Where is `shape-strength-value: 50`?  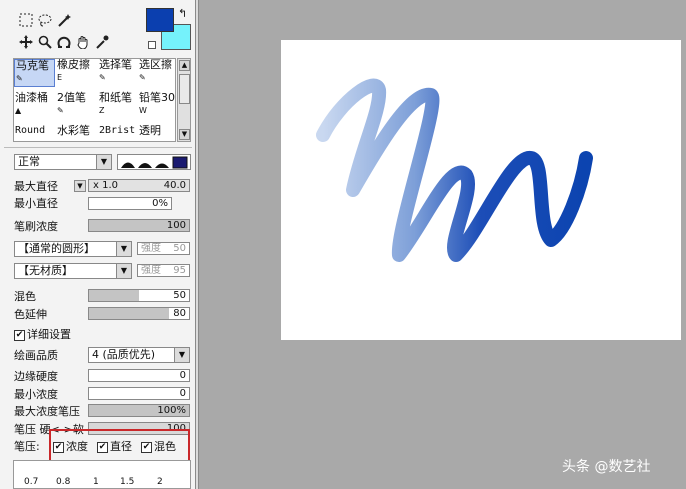 shape-strength-value: 50 is located at coordinates (179, 248).